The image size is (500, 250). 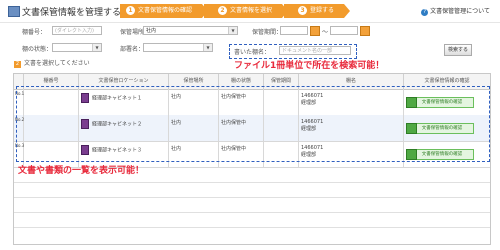 I want to click on question-icon: ?, so click(x=425, y=12).